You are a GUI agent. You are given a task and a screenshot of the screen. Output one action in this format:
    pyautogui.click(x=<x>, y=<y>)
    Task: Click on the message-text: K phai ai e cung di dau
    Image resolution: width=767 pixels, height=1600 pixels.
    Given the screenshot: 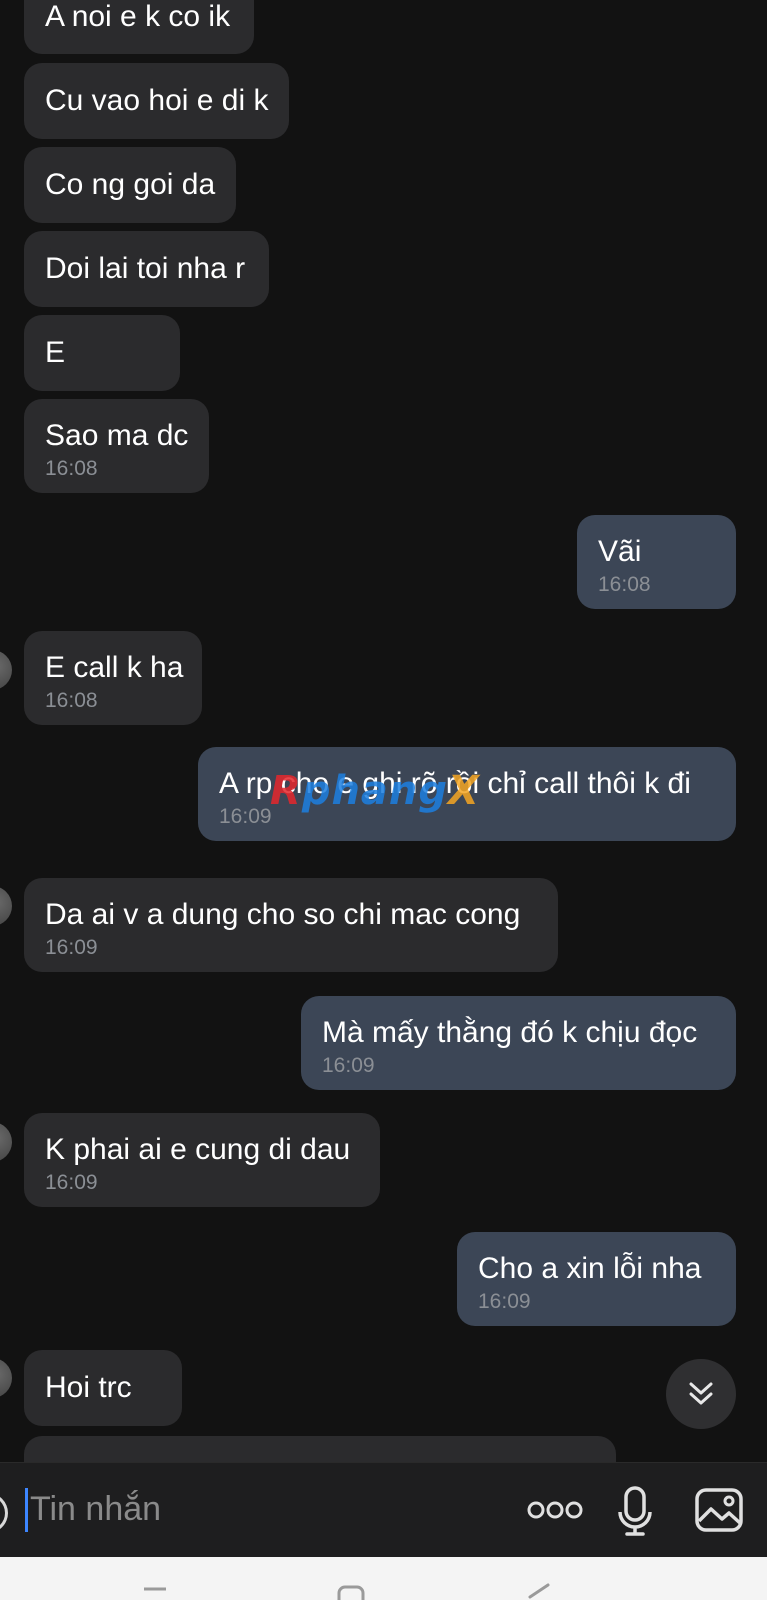 What is the action you would take?
    pyautogui.click(x=198, y=1149)
    